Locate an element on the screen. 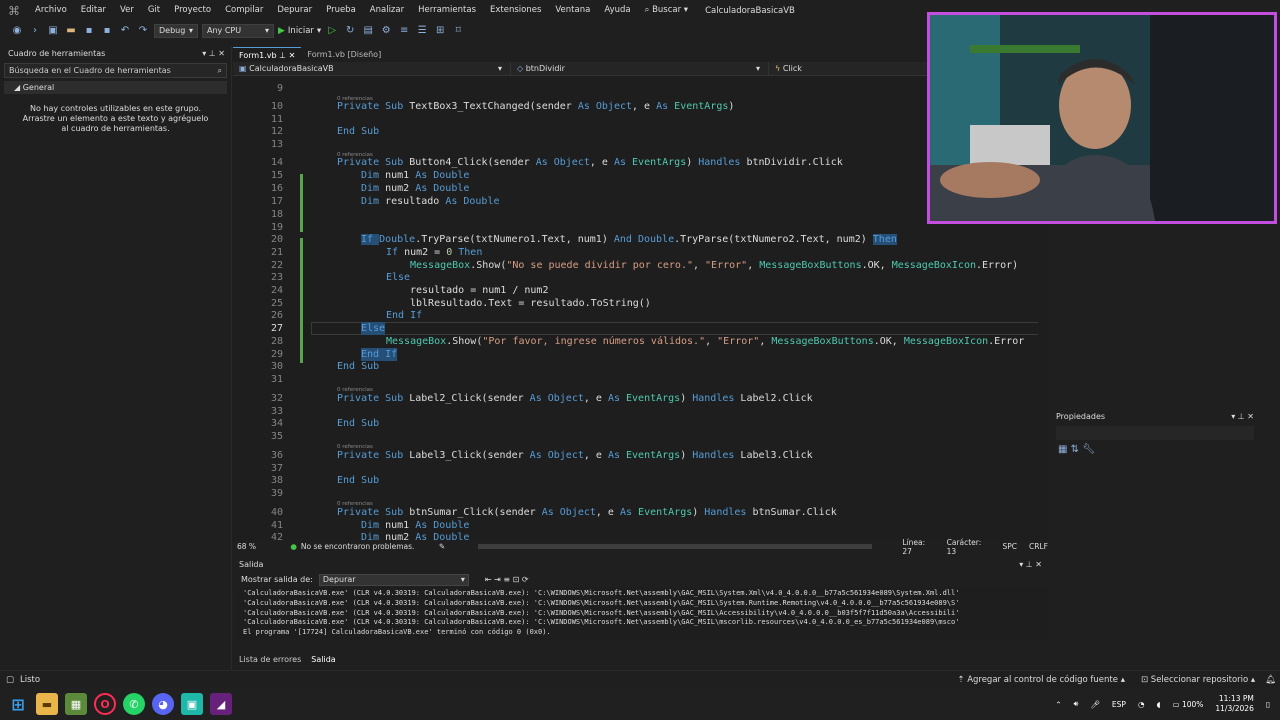 The height and width of the screenshot is (720, 1280). menu-analizar: Analizar is located at coordinates (387, 10).